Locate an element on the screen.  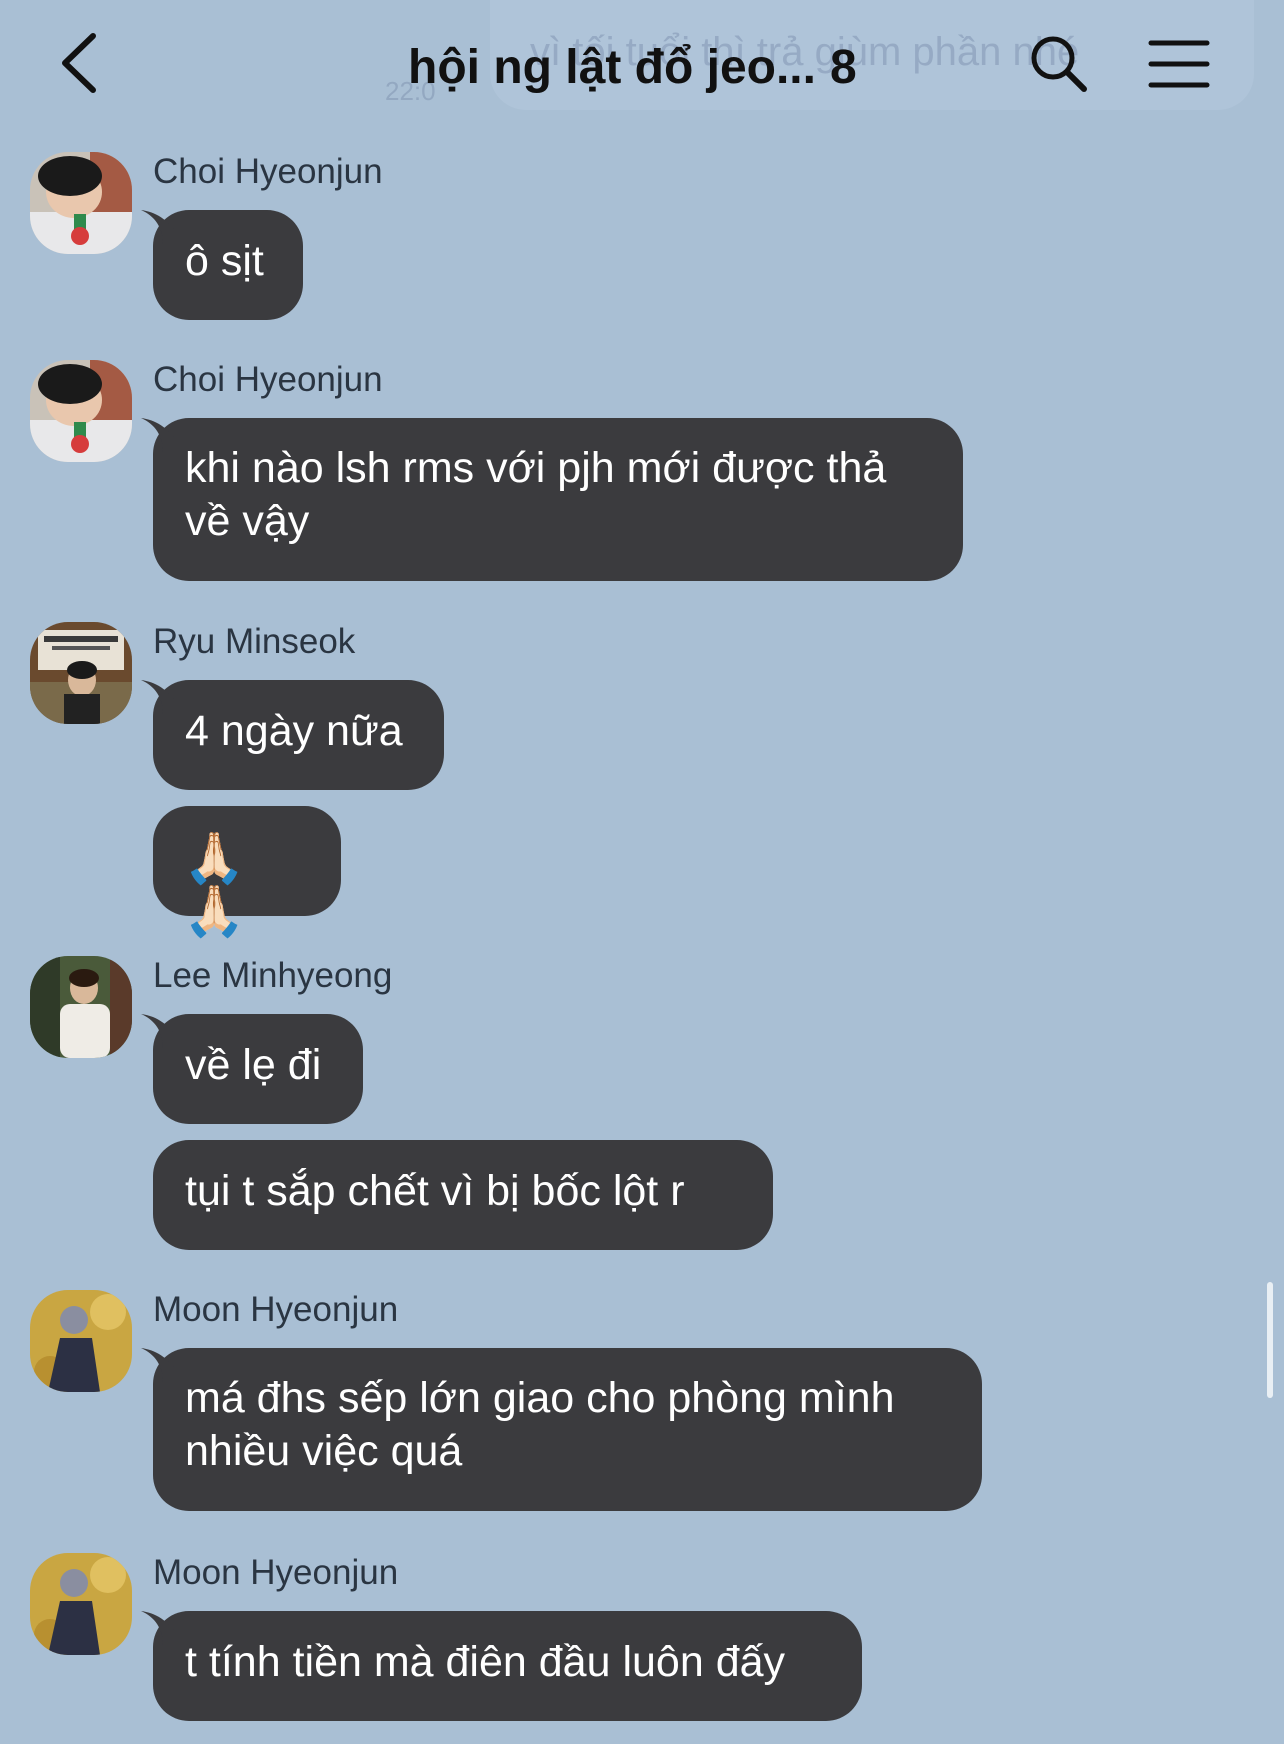
message-bubble: 4 ngày nữa is located at coordinates (292, 735).